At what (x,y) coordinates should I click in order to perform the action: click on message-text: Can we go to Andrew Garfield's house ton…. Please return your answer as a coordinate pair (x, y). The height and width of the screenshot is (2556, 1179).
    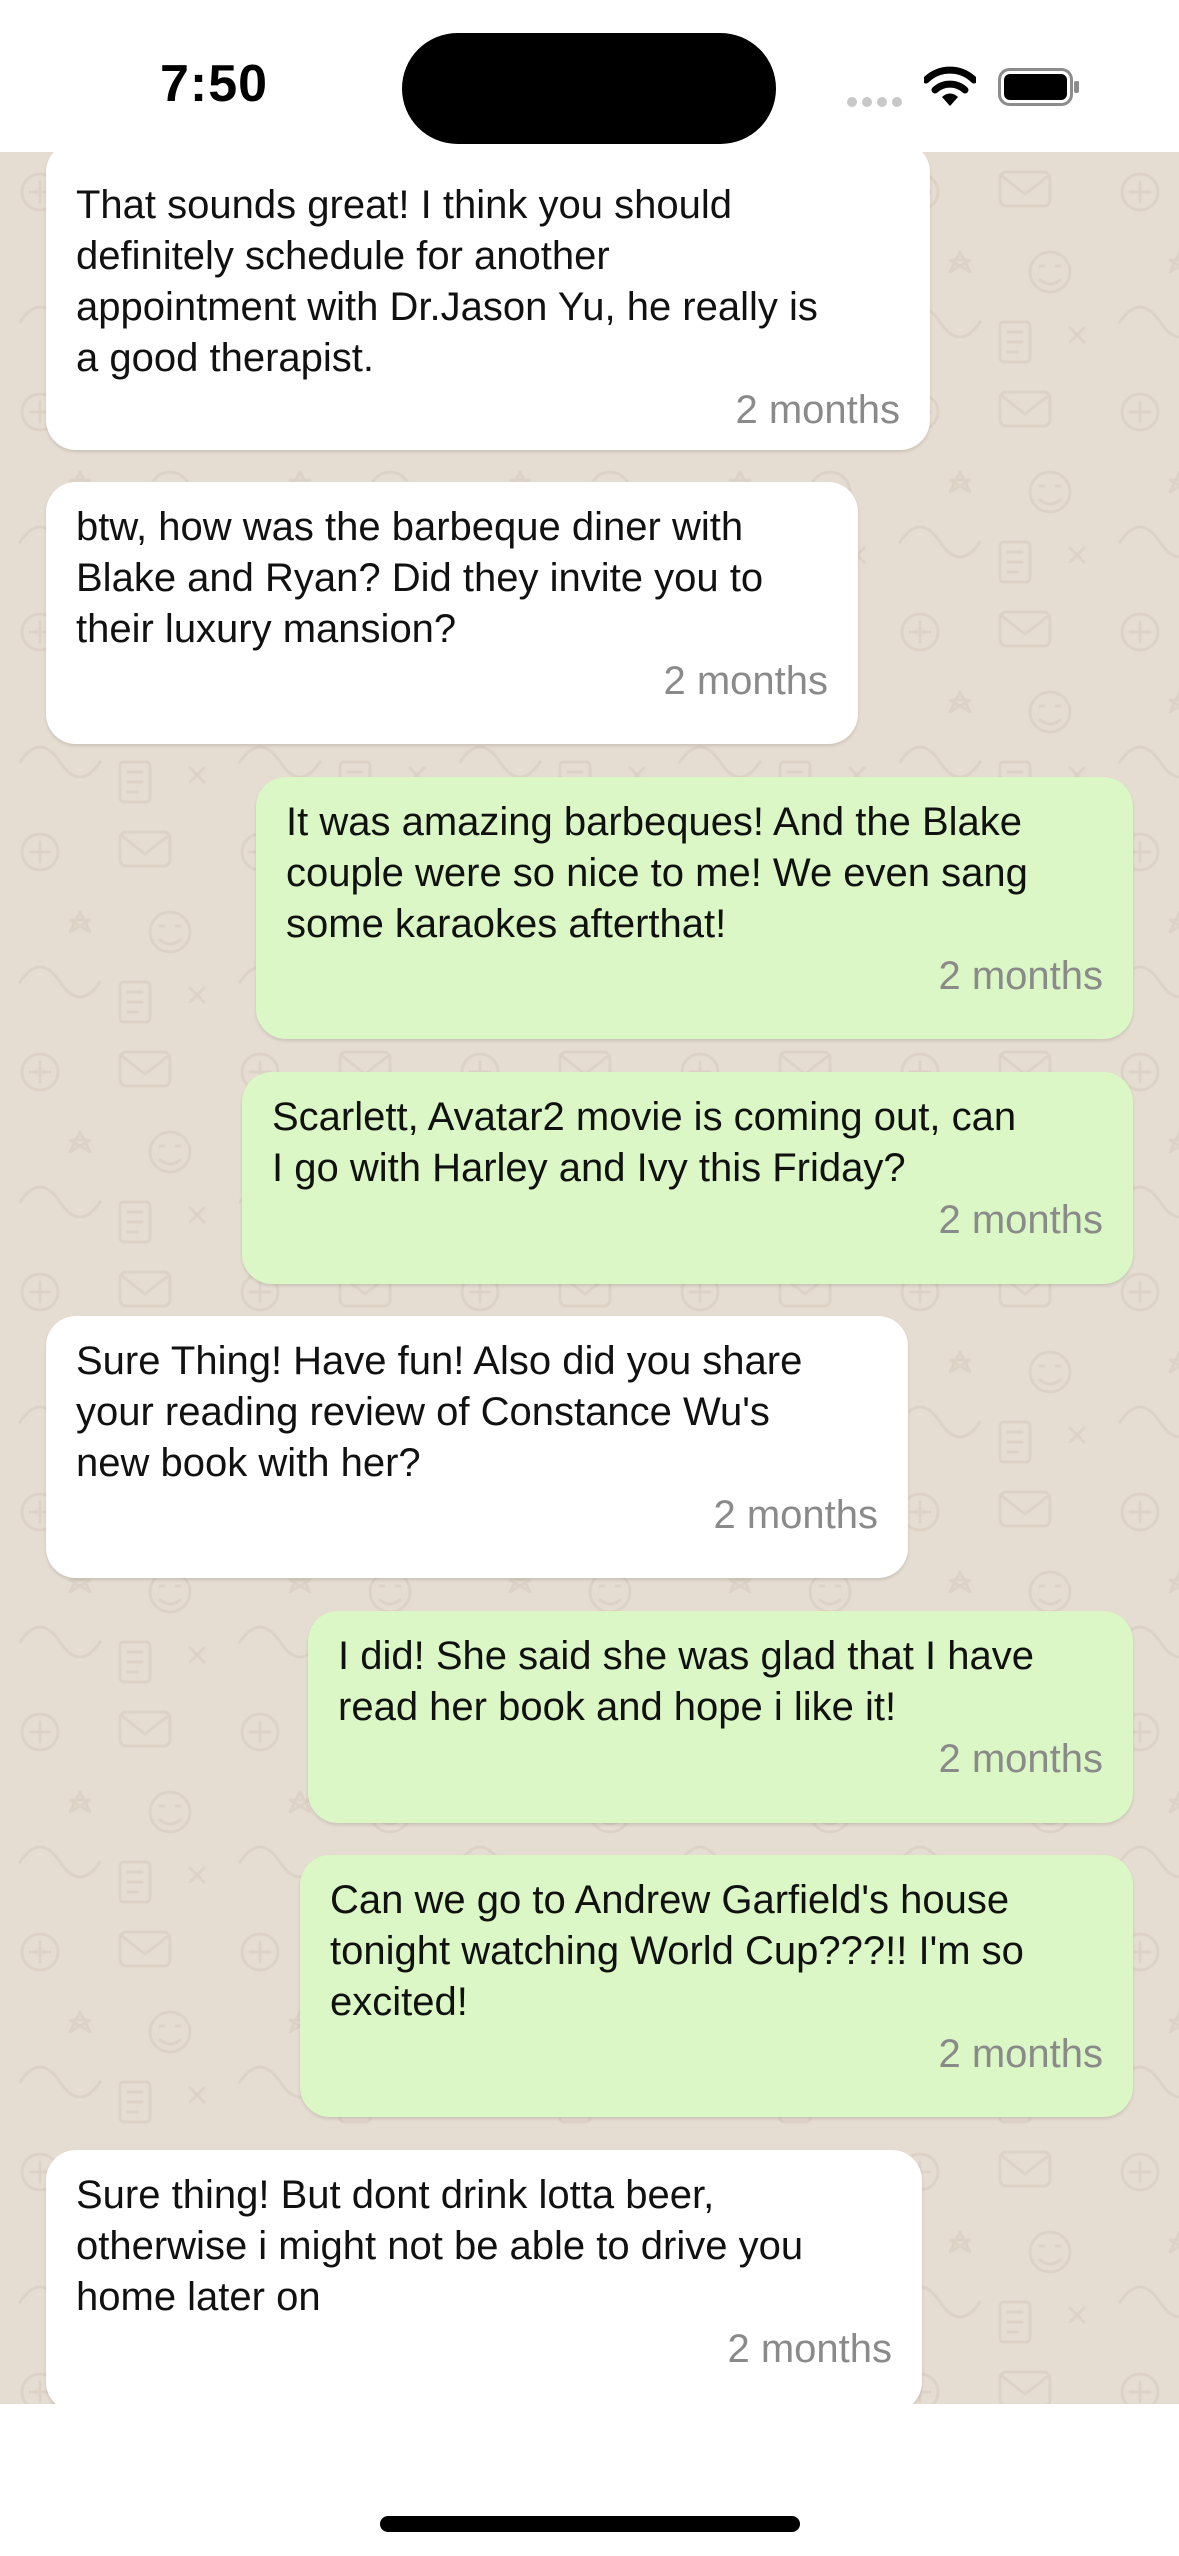
    Looking at the image, I should click on (677, 1951).